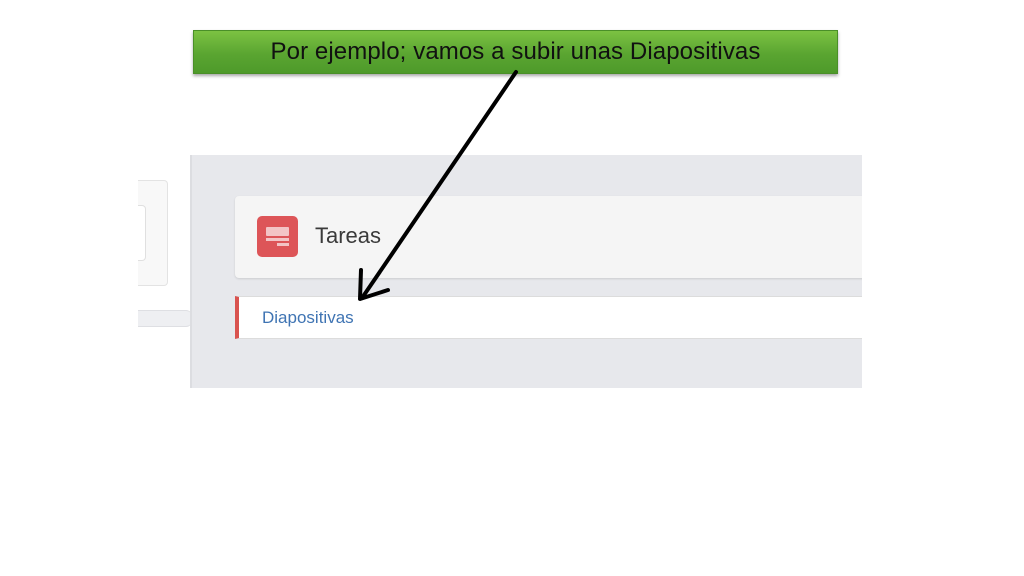  What do you see at coordinates (277, 236) in the screenshot?
I see `tasks-icon` at bounding box center [277, 236].